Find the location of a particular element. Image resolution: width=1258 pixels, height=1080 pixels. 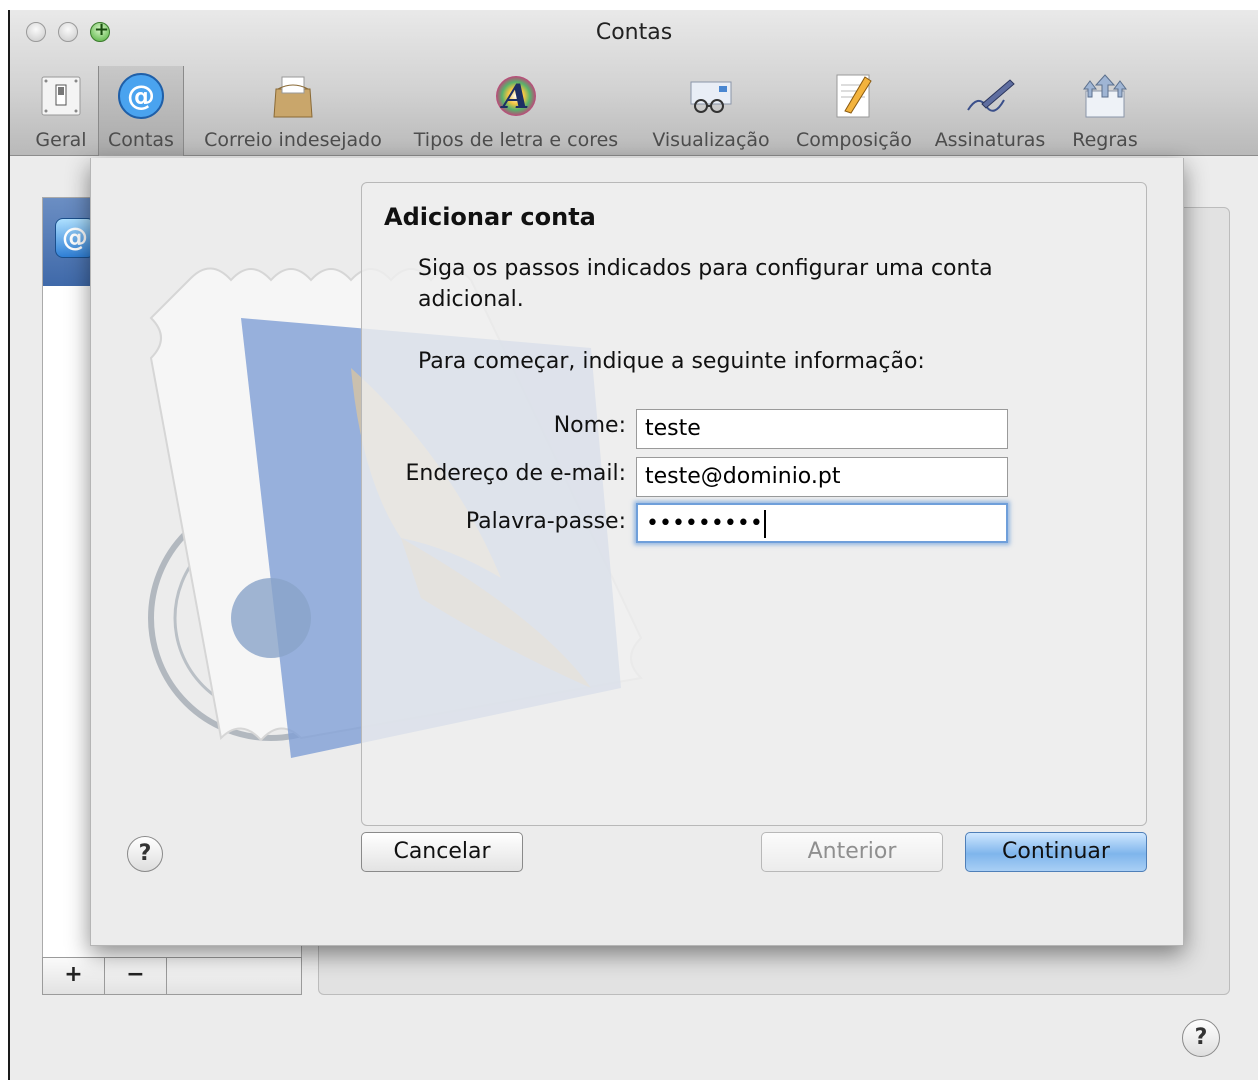

password-label: Palavra-passe: is located at coordinates (545, 521).